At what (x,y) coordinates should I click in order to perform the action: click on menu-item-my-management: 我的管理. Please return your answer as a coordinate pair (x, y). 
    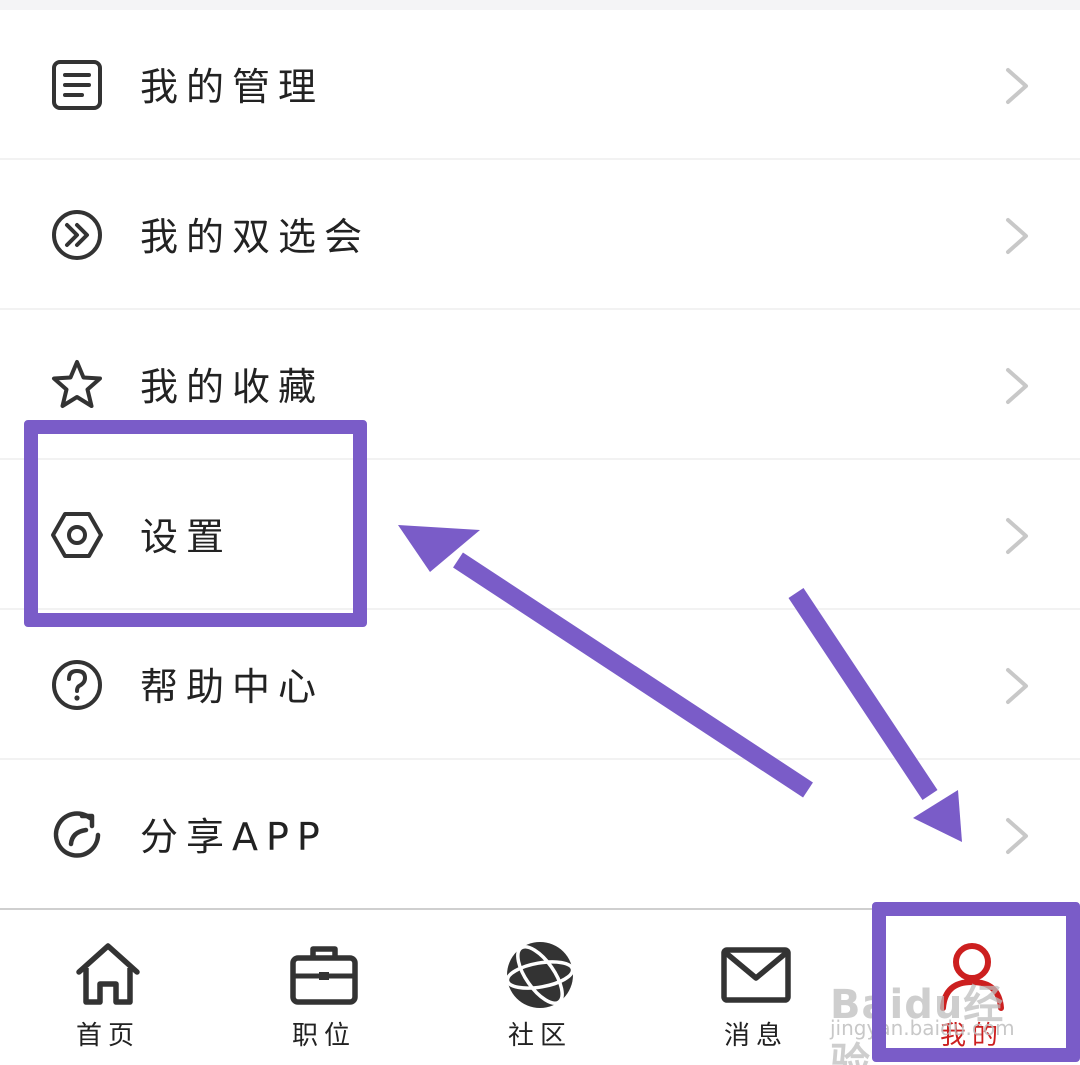
    Looking at the image, I should click on (540, 85).